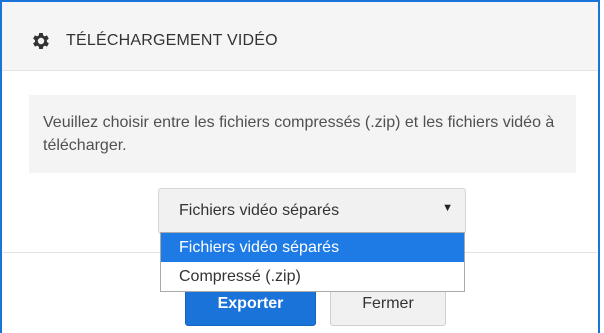 This screenshot has width=604, height=333. What do you see at coordinates (172, 40) in the screenshot?
I see `dialog-title: TÉLÉCHARGEMENT VIDÉO` at bounding box center [172, 40].